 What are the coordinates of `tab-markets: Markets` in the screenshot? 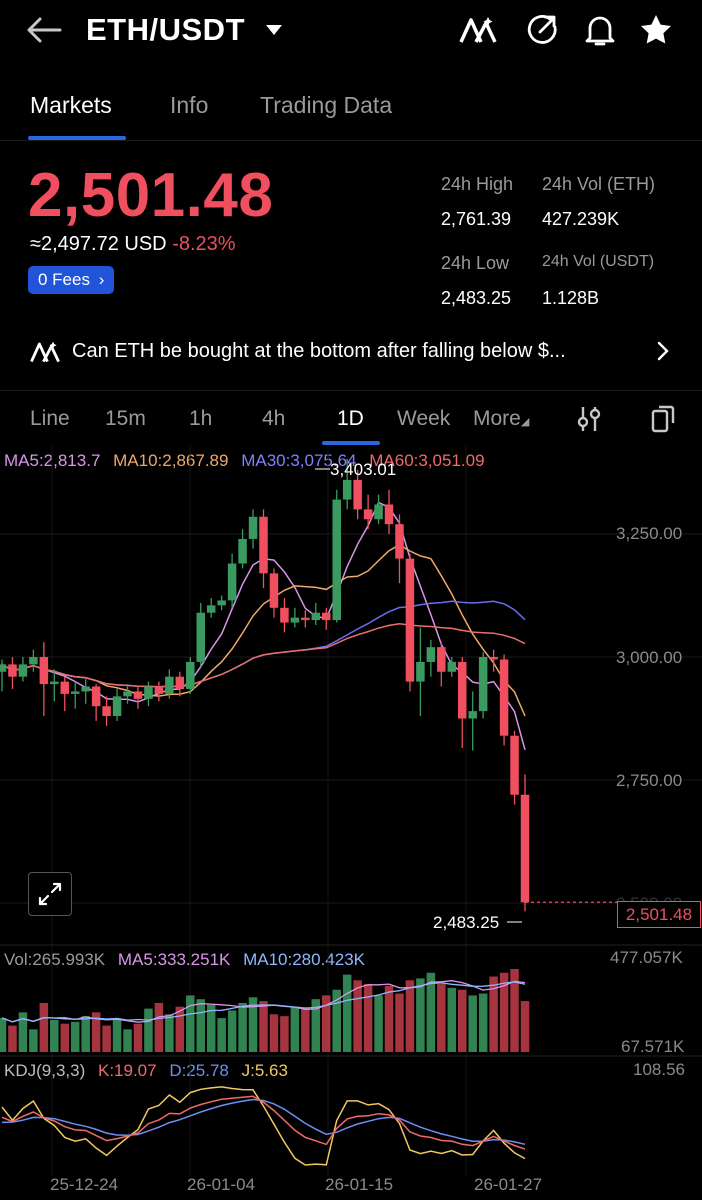 It's located at (71, 105).